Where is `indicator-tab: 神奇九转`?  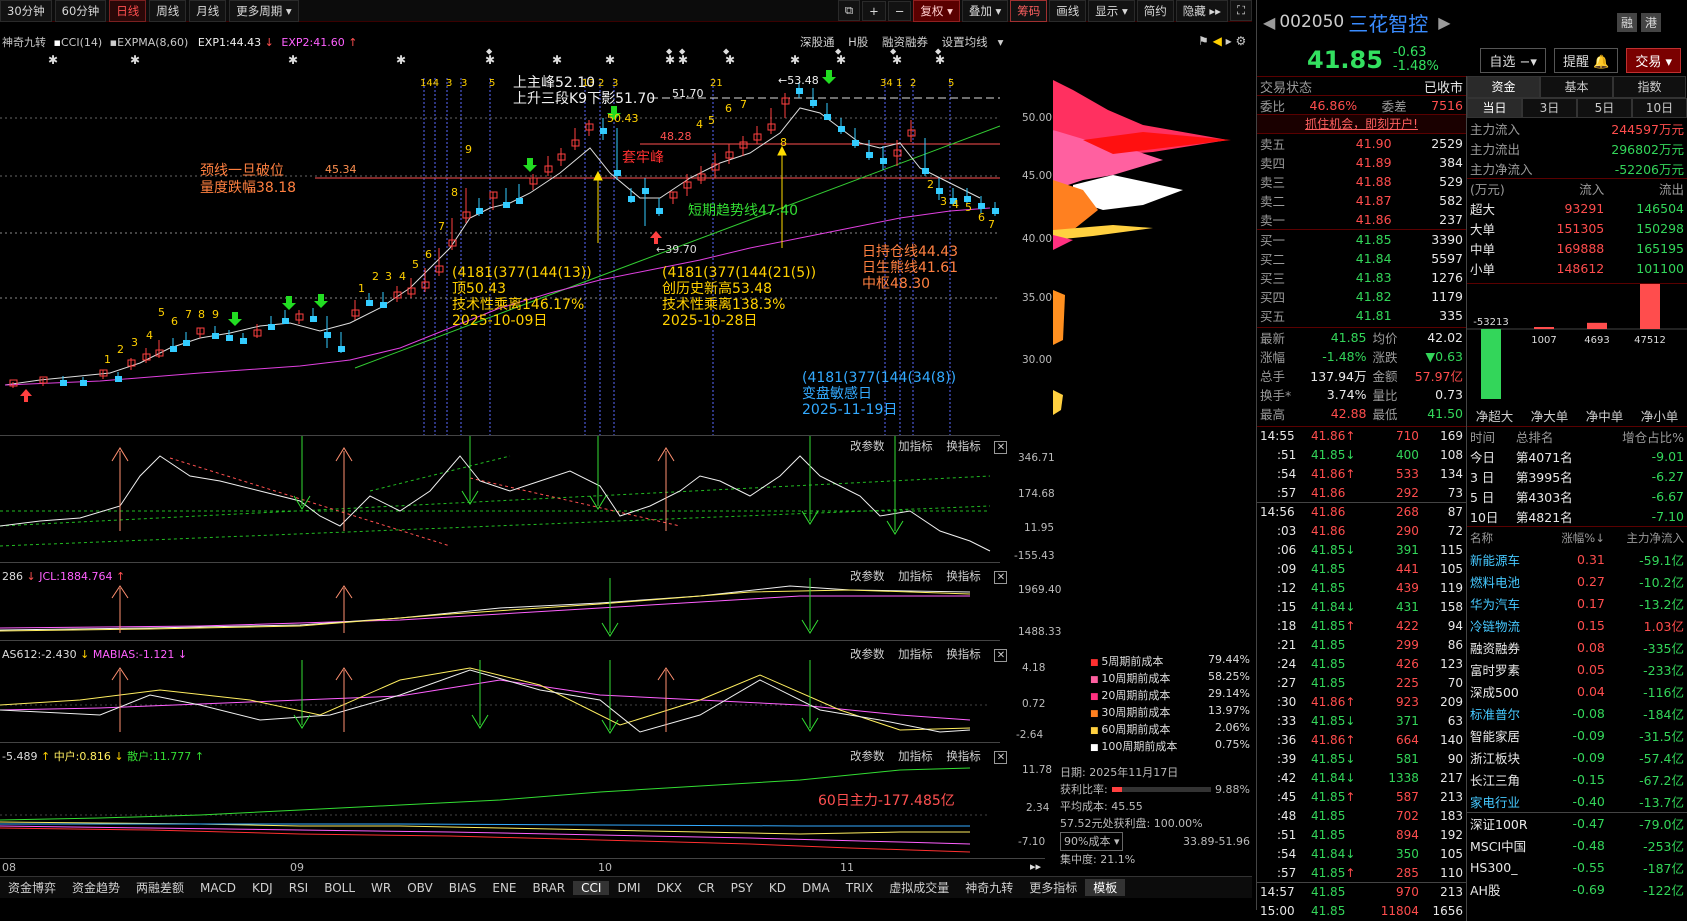 indicator-tab: 神奇九转 is located at coordinates (989, 887).